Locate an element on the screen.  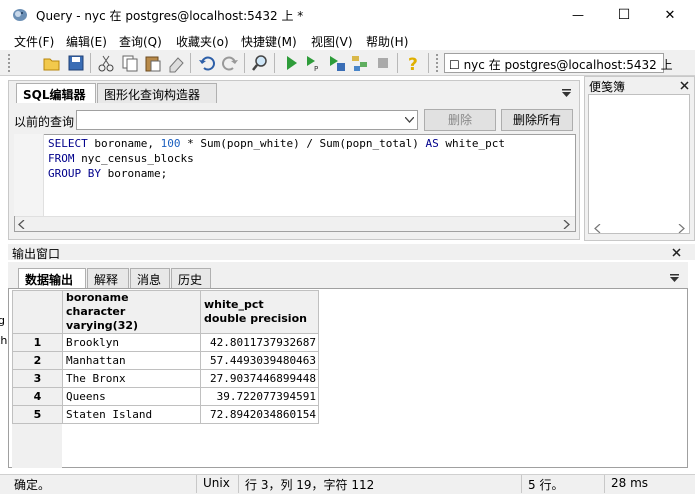
cut-icon is located at coordinates (106, 63).